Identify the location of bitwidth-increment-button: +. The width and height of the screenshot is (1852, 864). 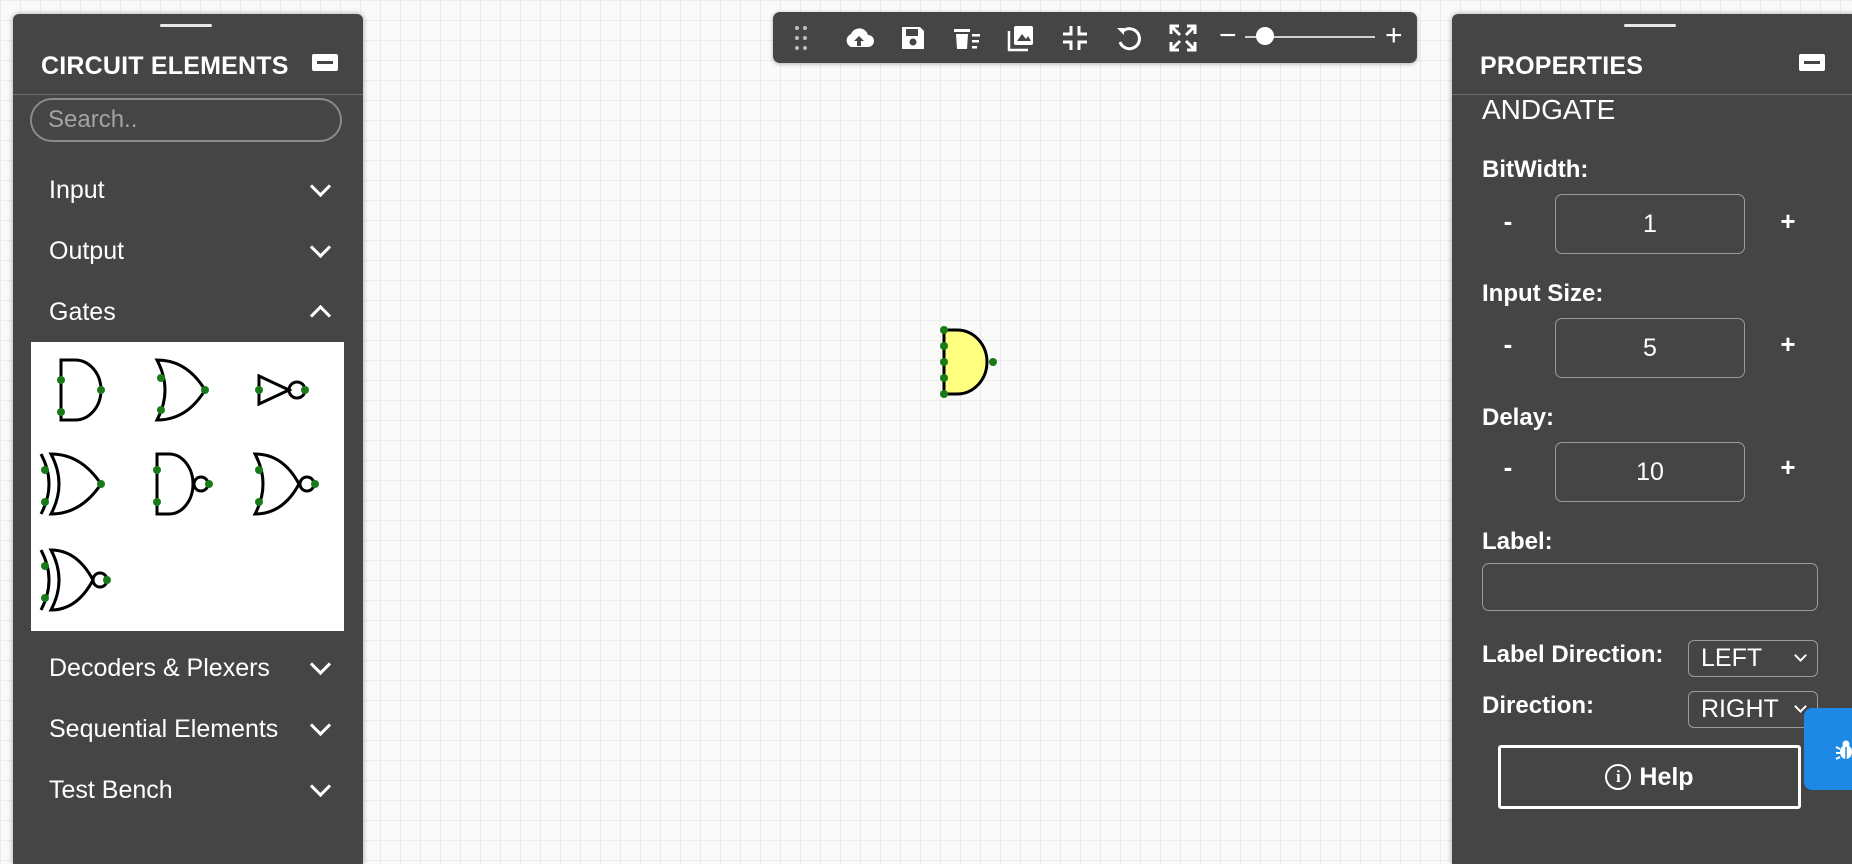
(1788, 221).